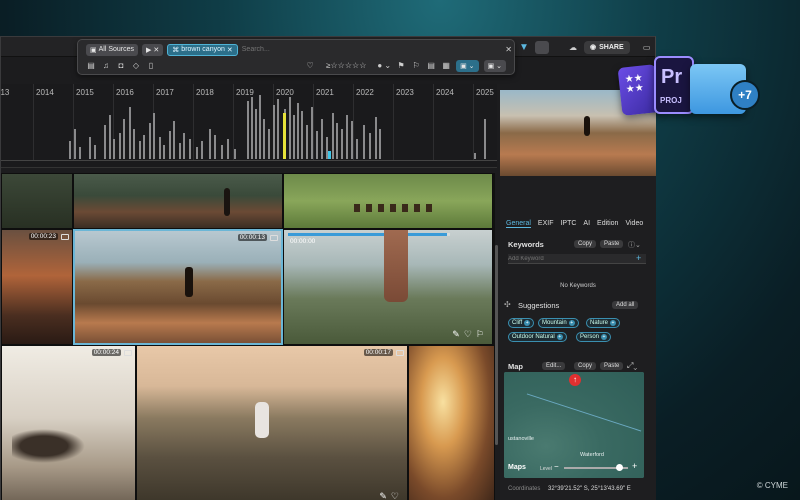  I want to click on year-label: 2017, so click(165, 92).